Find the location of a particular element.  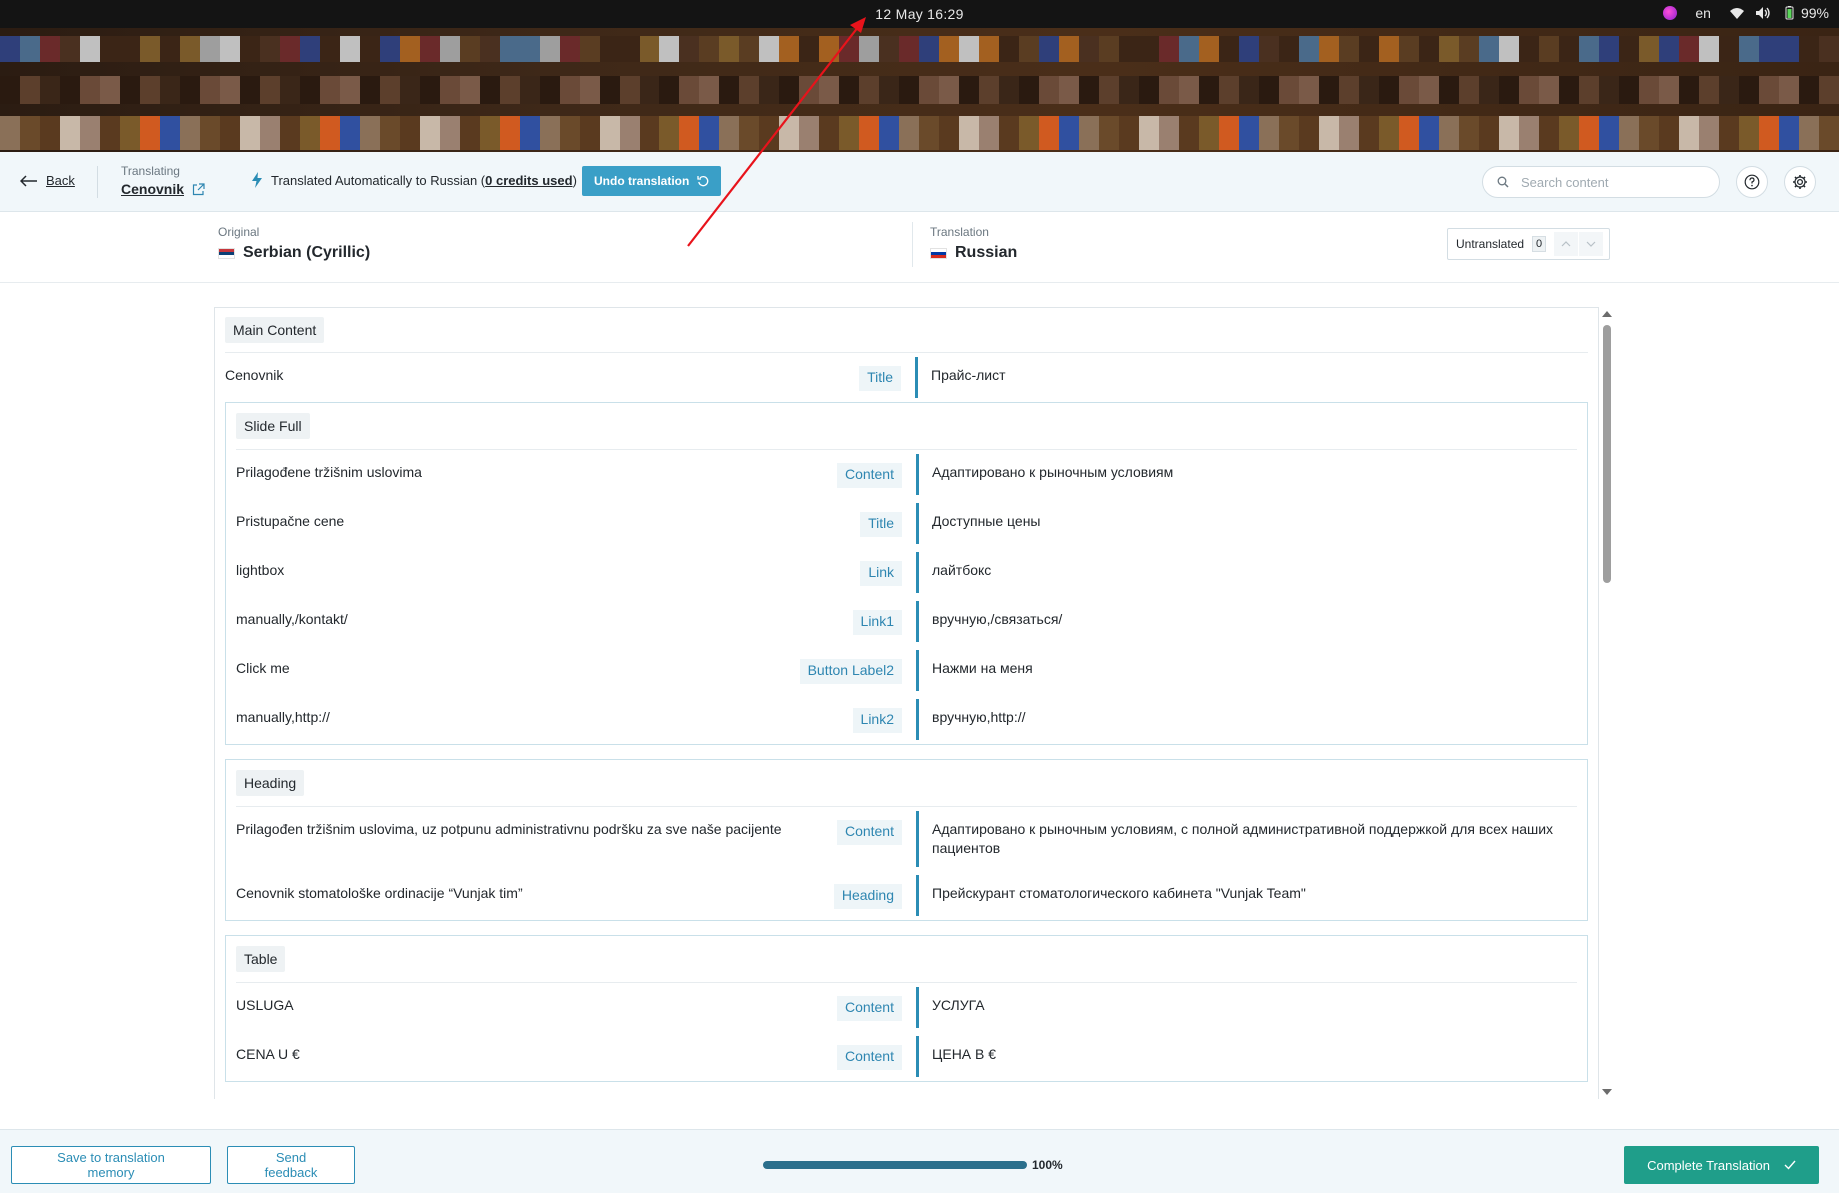

translation-text-field: Доступные цены is located at coordinates (1251, 523).